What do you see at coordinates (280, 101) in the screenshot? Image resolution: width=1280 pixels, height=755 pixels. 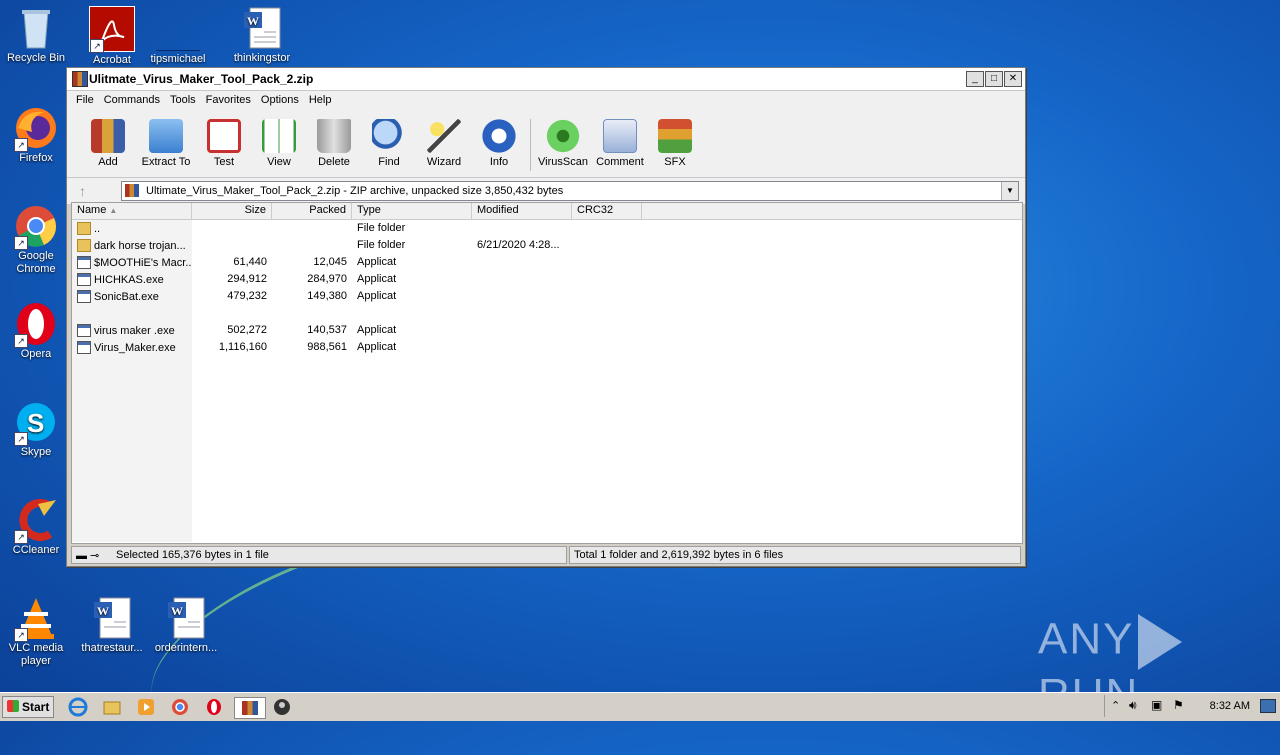 I see `menu-options: Options` at bounding box center [280, 101].